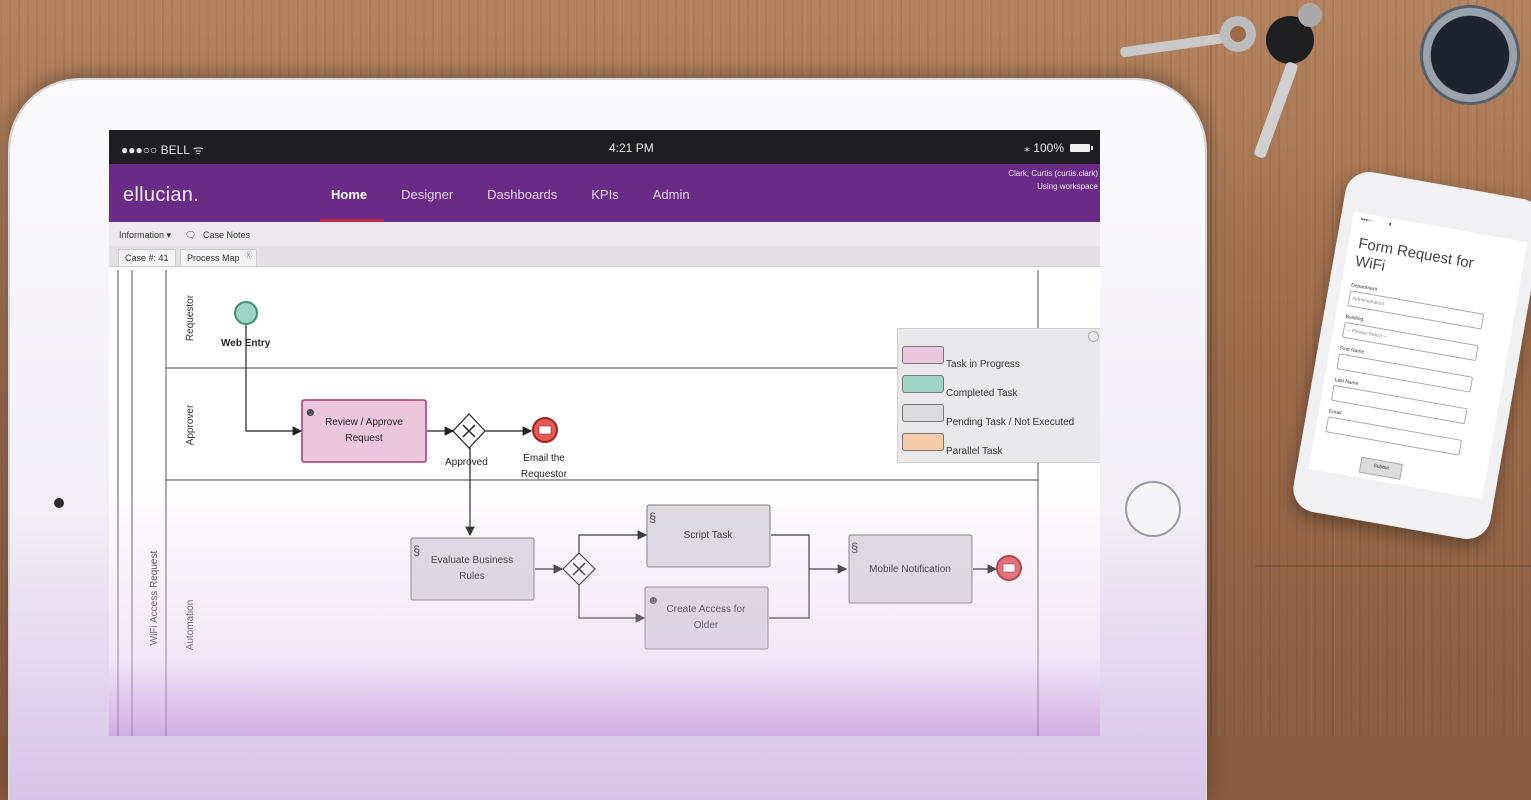  What do you see at coordinates (472, 576) in the screenshot?
I see `task-evaluate-label-2: Rules` at bounding box center [472, 576].